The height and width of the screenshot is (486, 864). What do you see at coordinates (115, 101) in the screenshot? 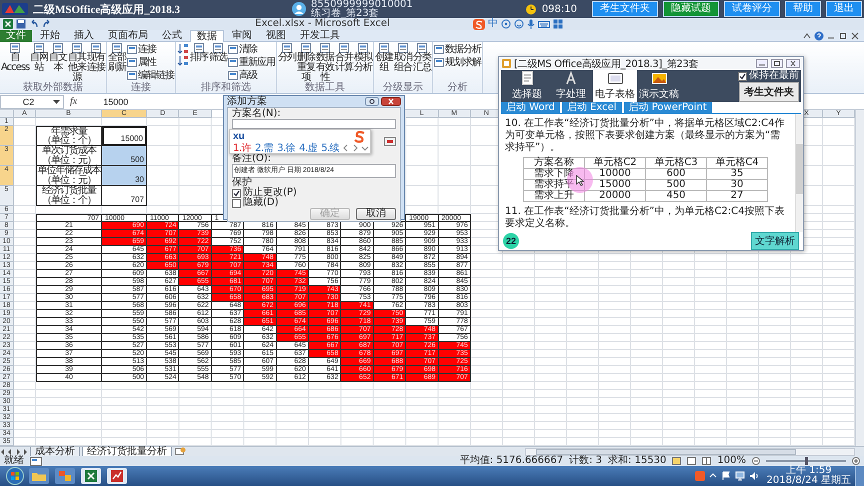
I see `formula-field: 15000` at bounding box center [115, 101].